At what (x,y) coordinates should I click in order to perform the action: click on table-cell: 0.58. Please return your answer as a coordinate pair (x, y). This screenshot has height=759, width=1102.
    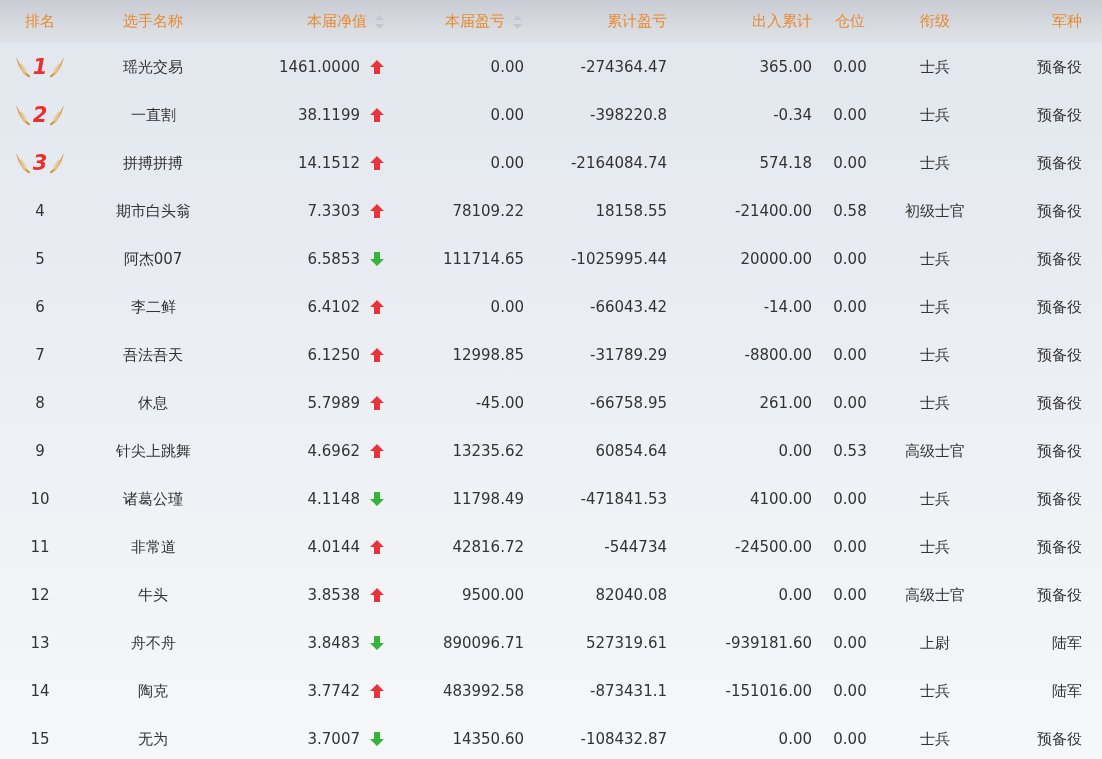
    Looking at the image, I should click on (850, 211).